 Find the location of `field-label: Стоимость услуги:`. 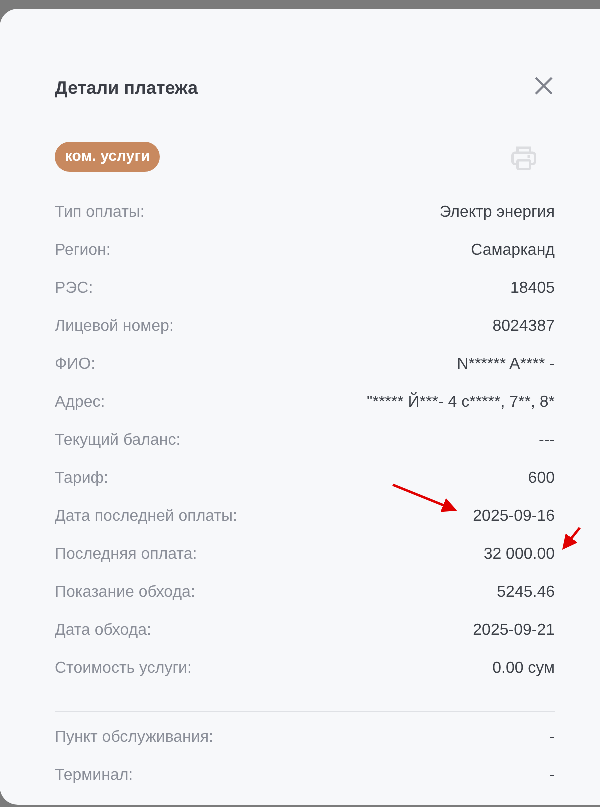

field-label: Стоимость услуги: is located at coordinates (123, 669).